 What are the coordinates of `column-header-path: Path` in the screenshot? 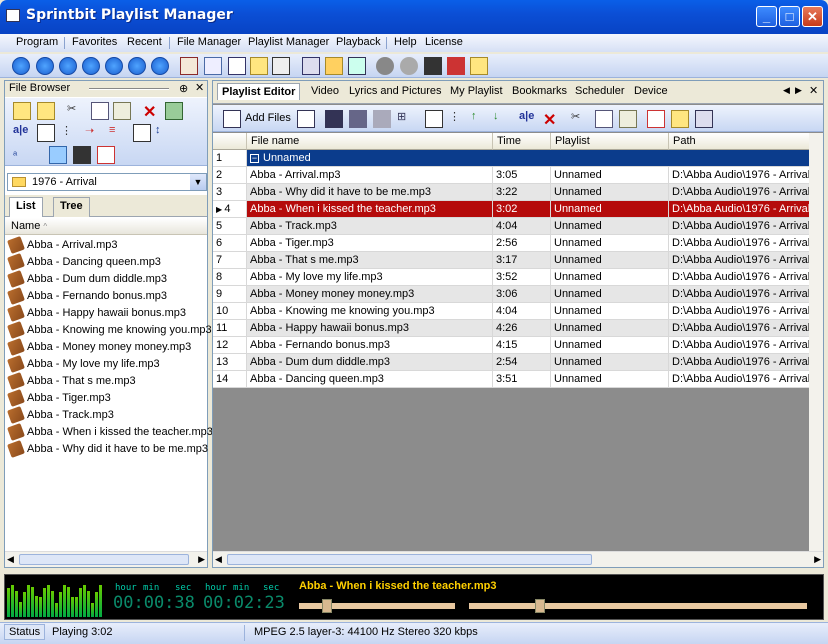 It's located at (746, 141).